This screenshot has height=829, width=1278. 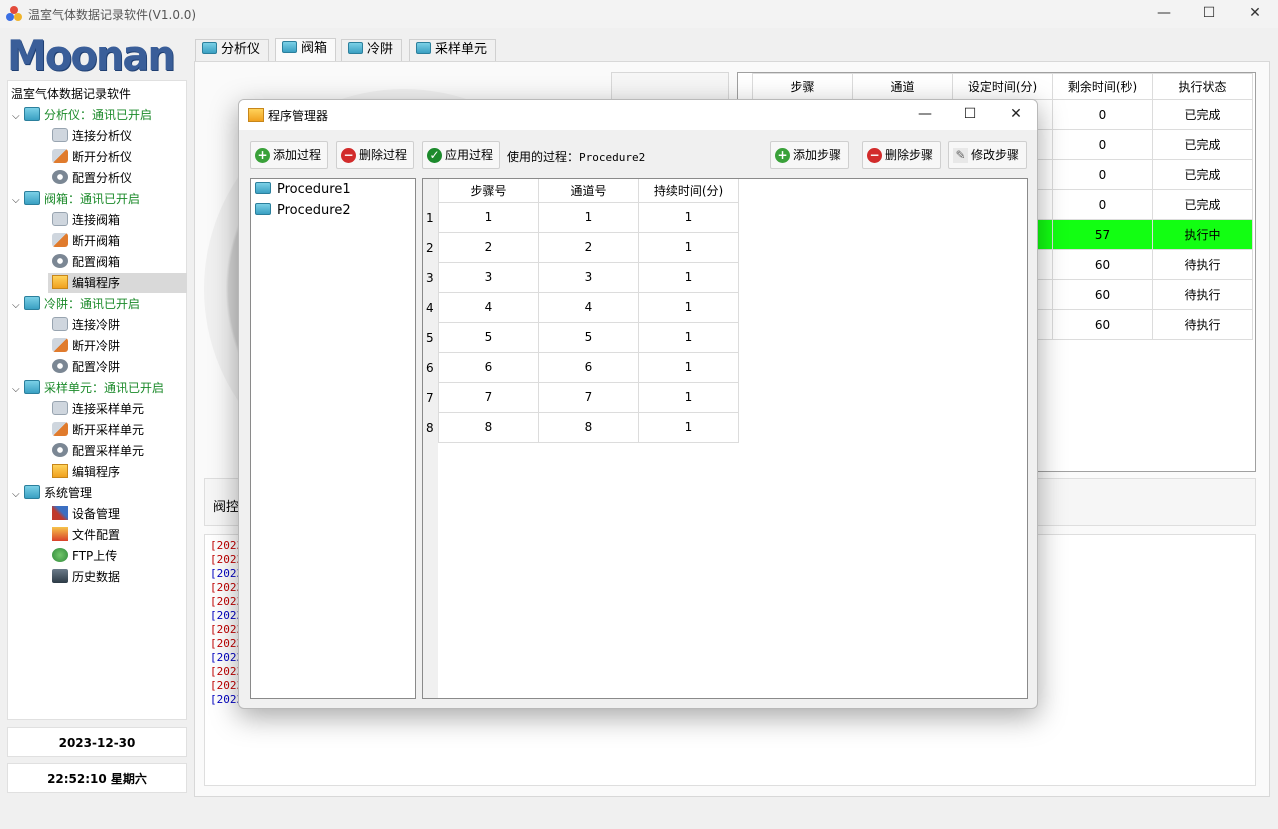 What do you see at coordinates (52, 493) in the screenshot?
I see `tree-group-system: ⌵ 系统管理` at bounding box center [52, 493].